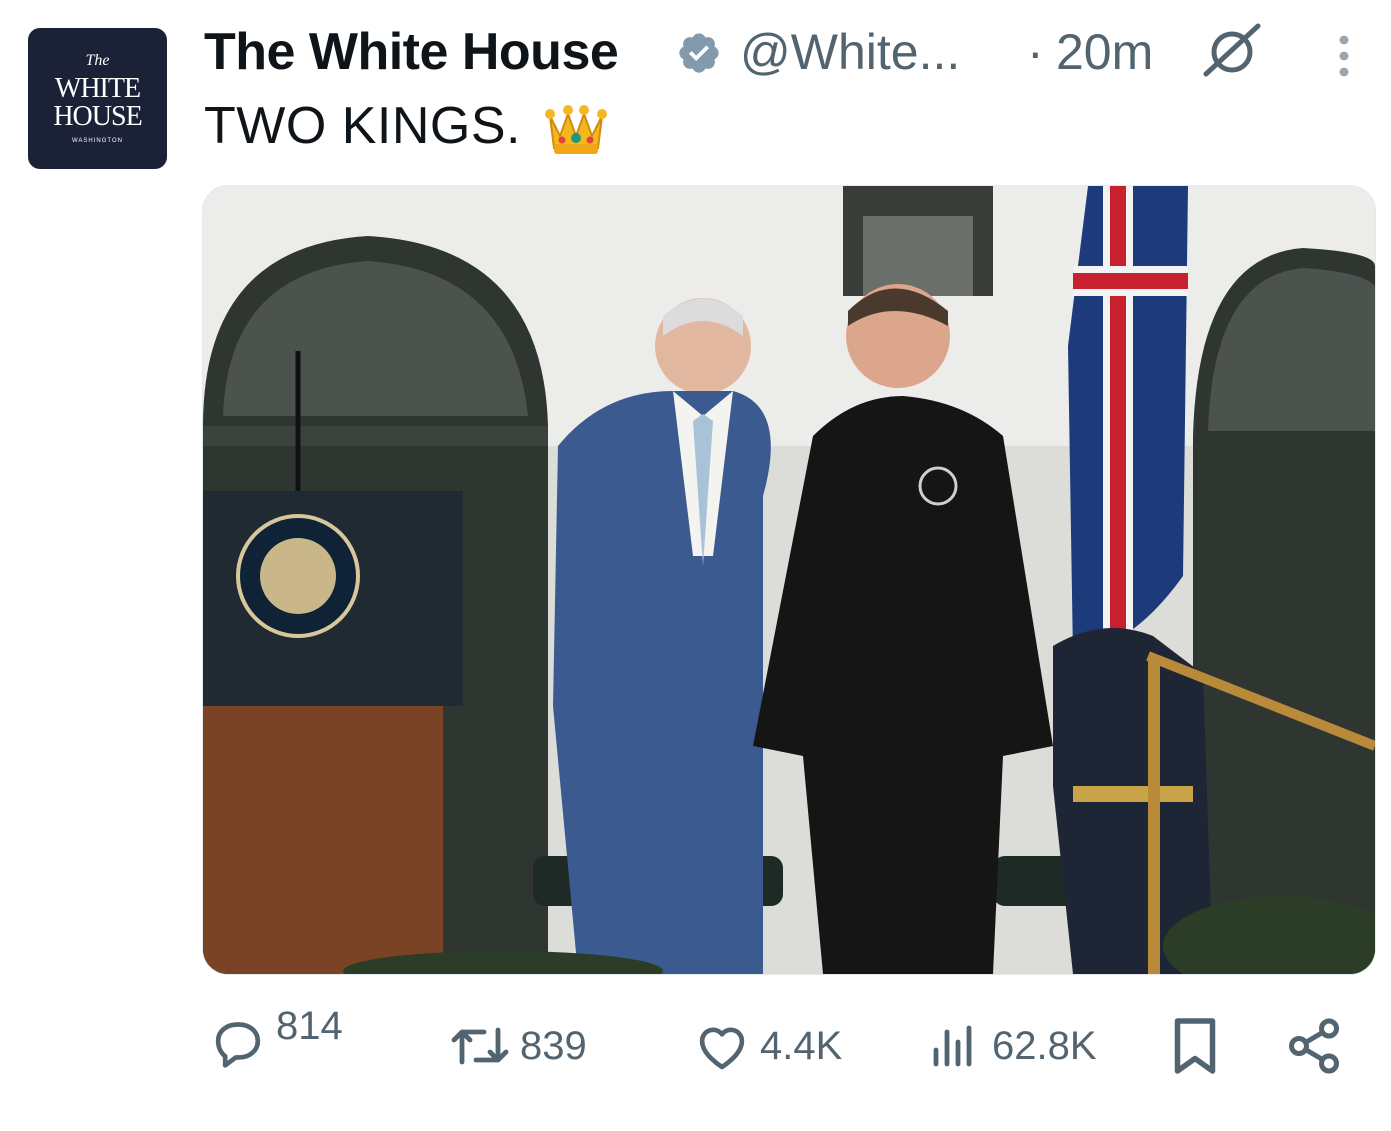 This screenshot has width=1391, height=1131. Describe the element at coordinates (480, 1046) in the screenshot. I see `repost-icon` at that location.